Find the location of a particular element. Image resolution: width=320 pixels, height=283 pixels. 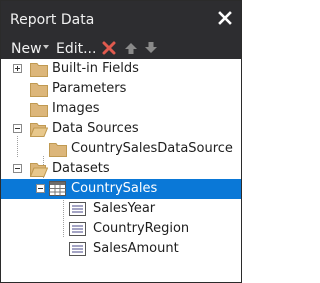

tree-item-label: CountrySalesDataSource is located at coordinates (152, 148).